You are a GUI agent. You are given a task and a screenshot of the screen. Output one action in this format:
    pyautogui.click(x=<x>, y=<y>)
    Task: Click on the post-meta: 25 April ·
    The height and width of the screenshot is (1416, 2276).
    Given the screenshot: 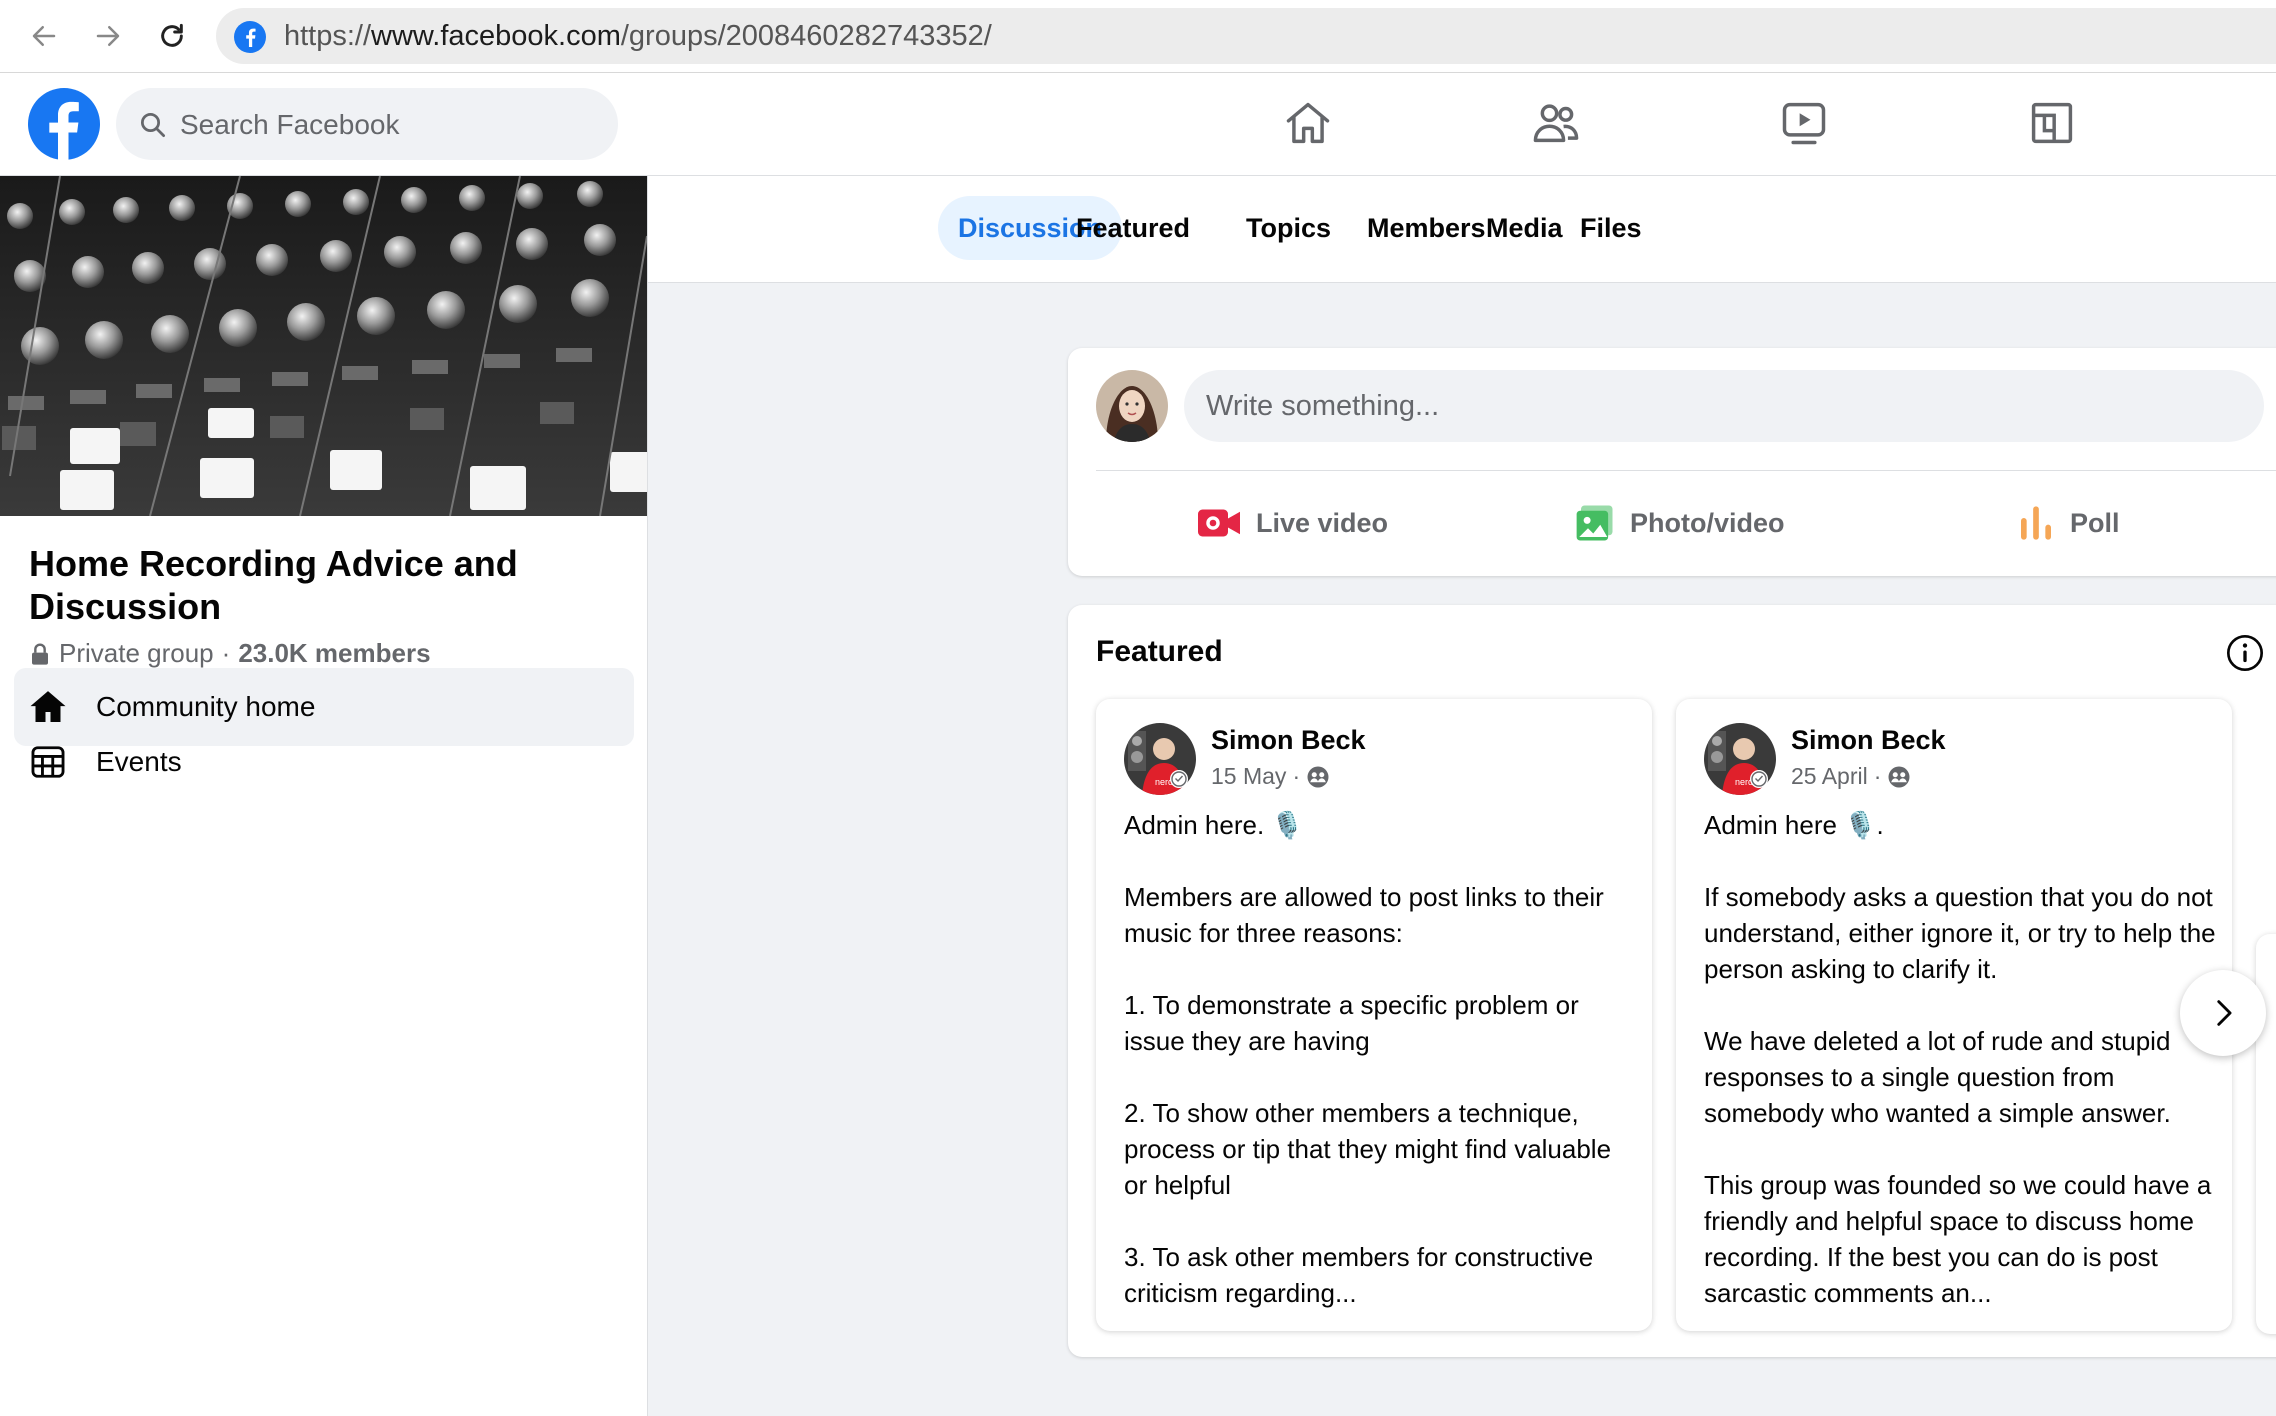 What is the action you would take?
    pyautogui.click(x=1851, y=776)
    